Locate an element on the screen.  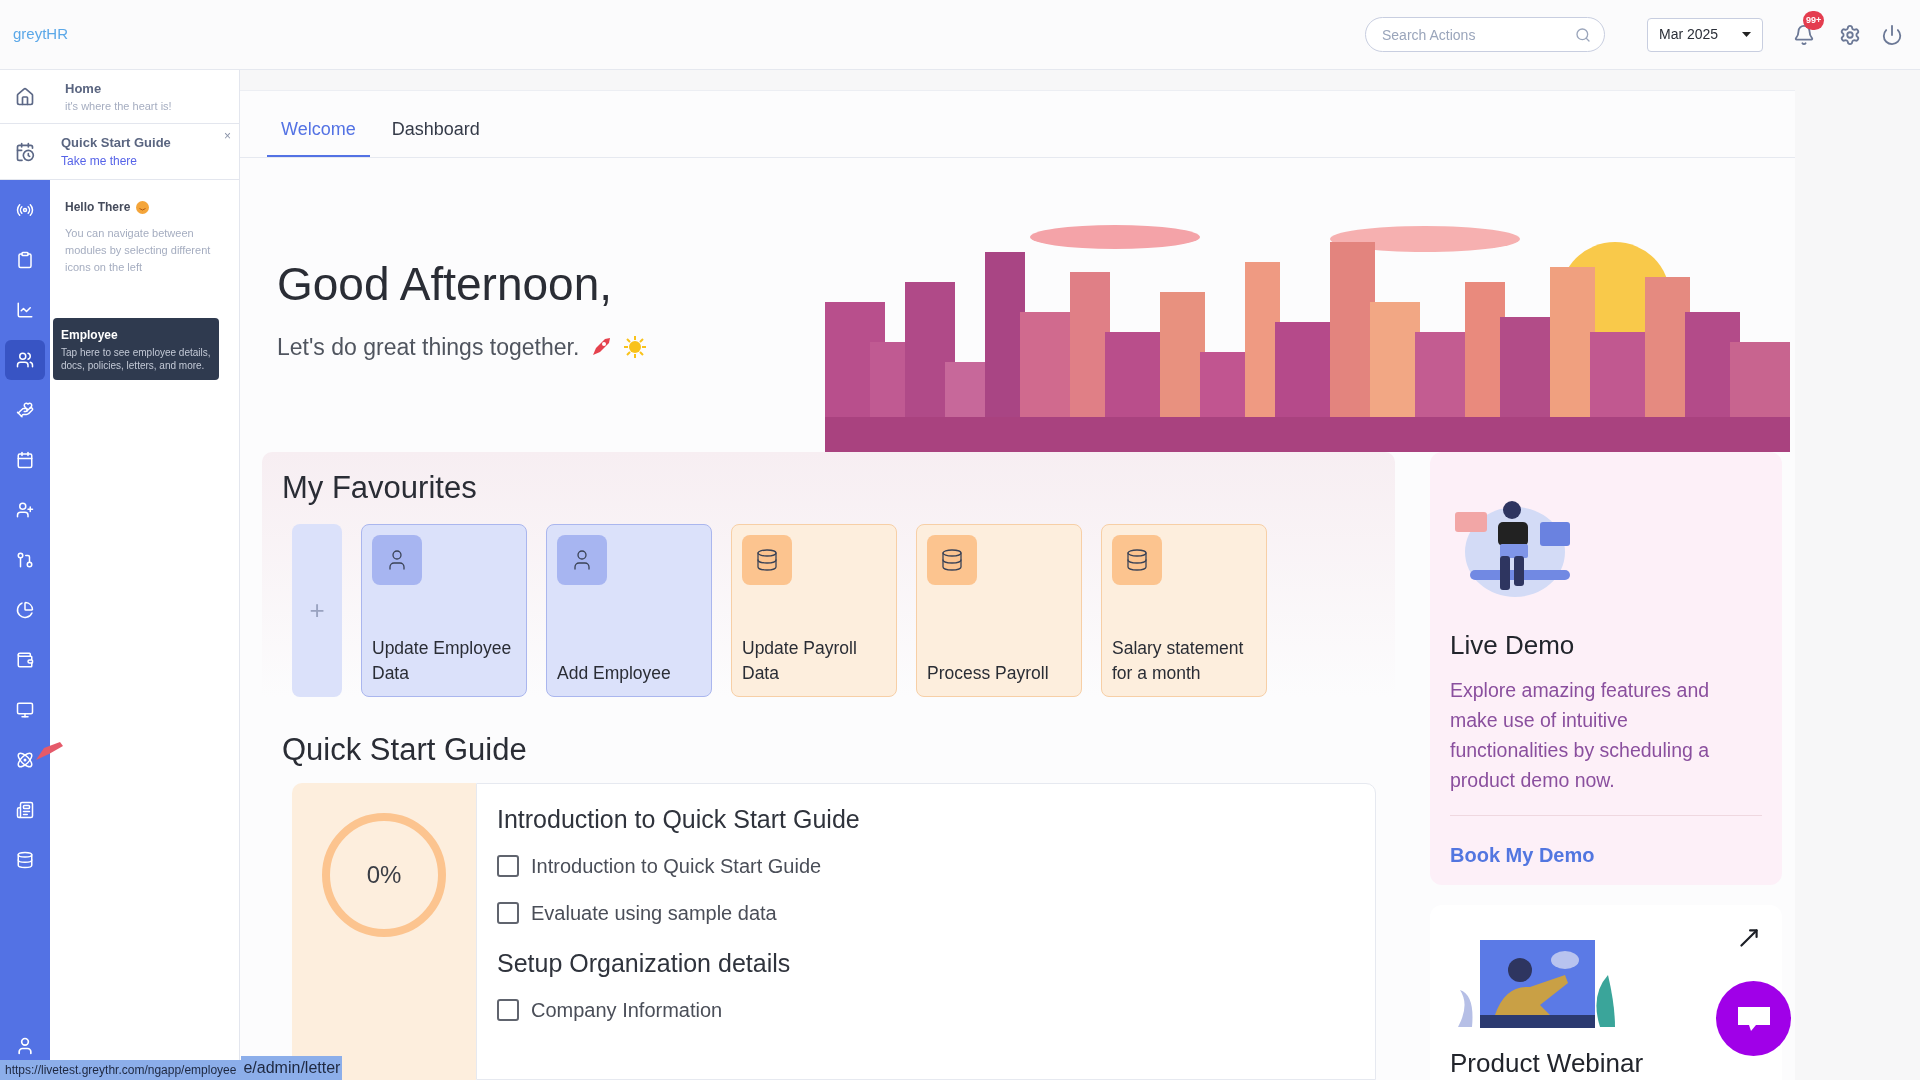
quick-start-heading: Quick Start Guide is located at coordinates (405, 749).